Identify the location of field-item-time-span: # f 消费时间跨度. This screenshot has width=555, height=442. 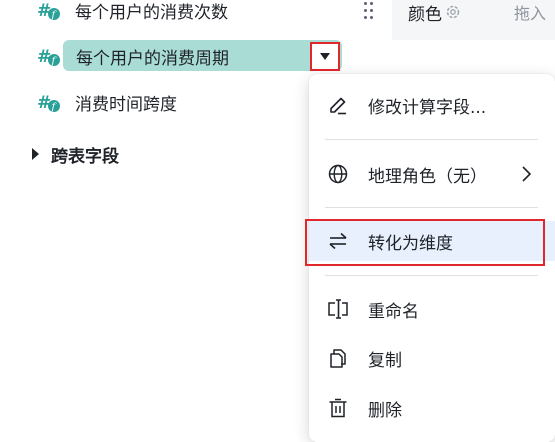
(107, 102).